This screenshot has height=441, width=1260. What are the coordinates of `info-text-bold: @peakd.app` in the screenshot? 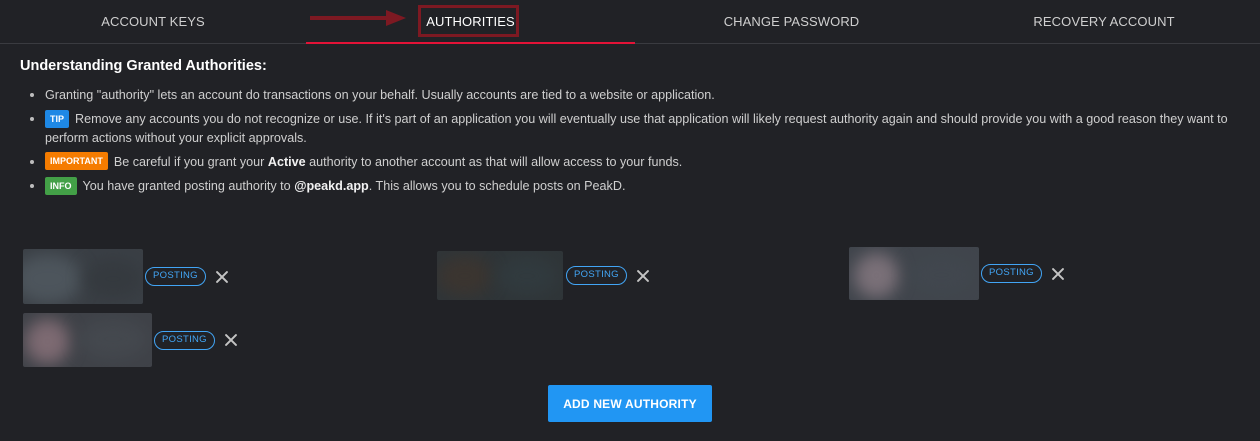 It's located at (331, 186).